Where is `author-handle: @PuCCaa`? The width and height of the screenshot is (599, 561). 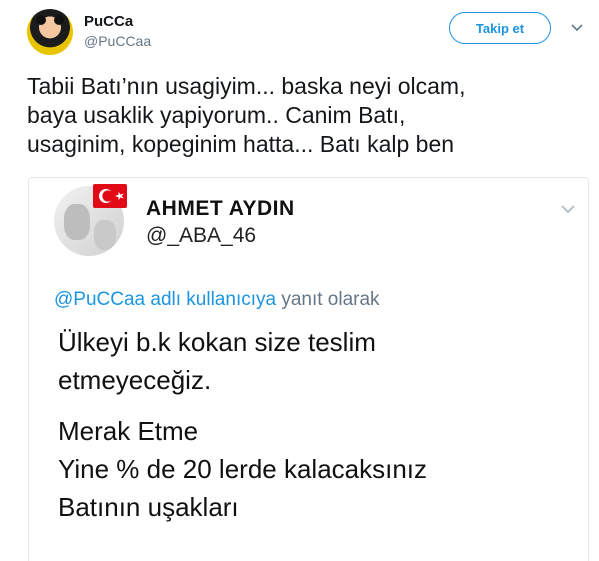 author-handle: @PuCCaa is located at coordinates (117, 41).